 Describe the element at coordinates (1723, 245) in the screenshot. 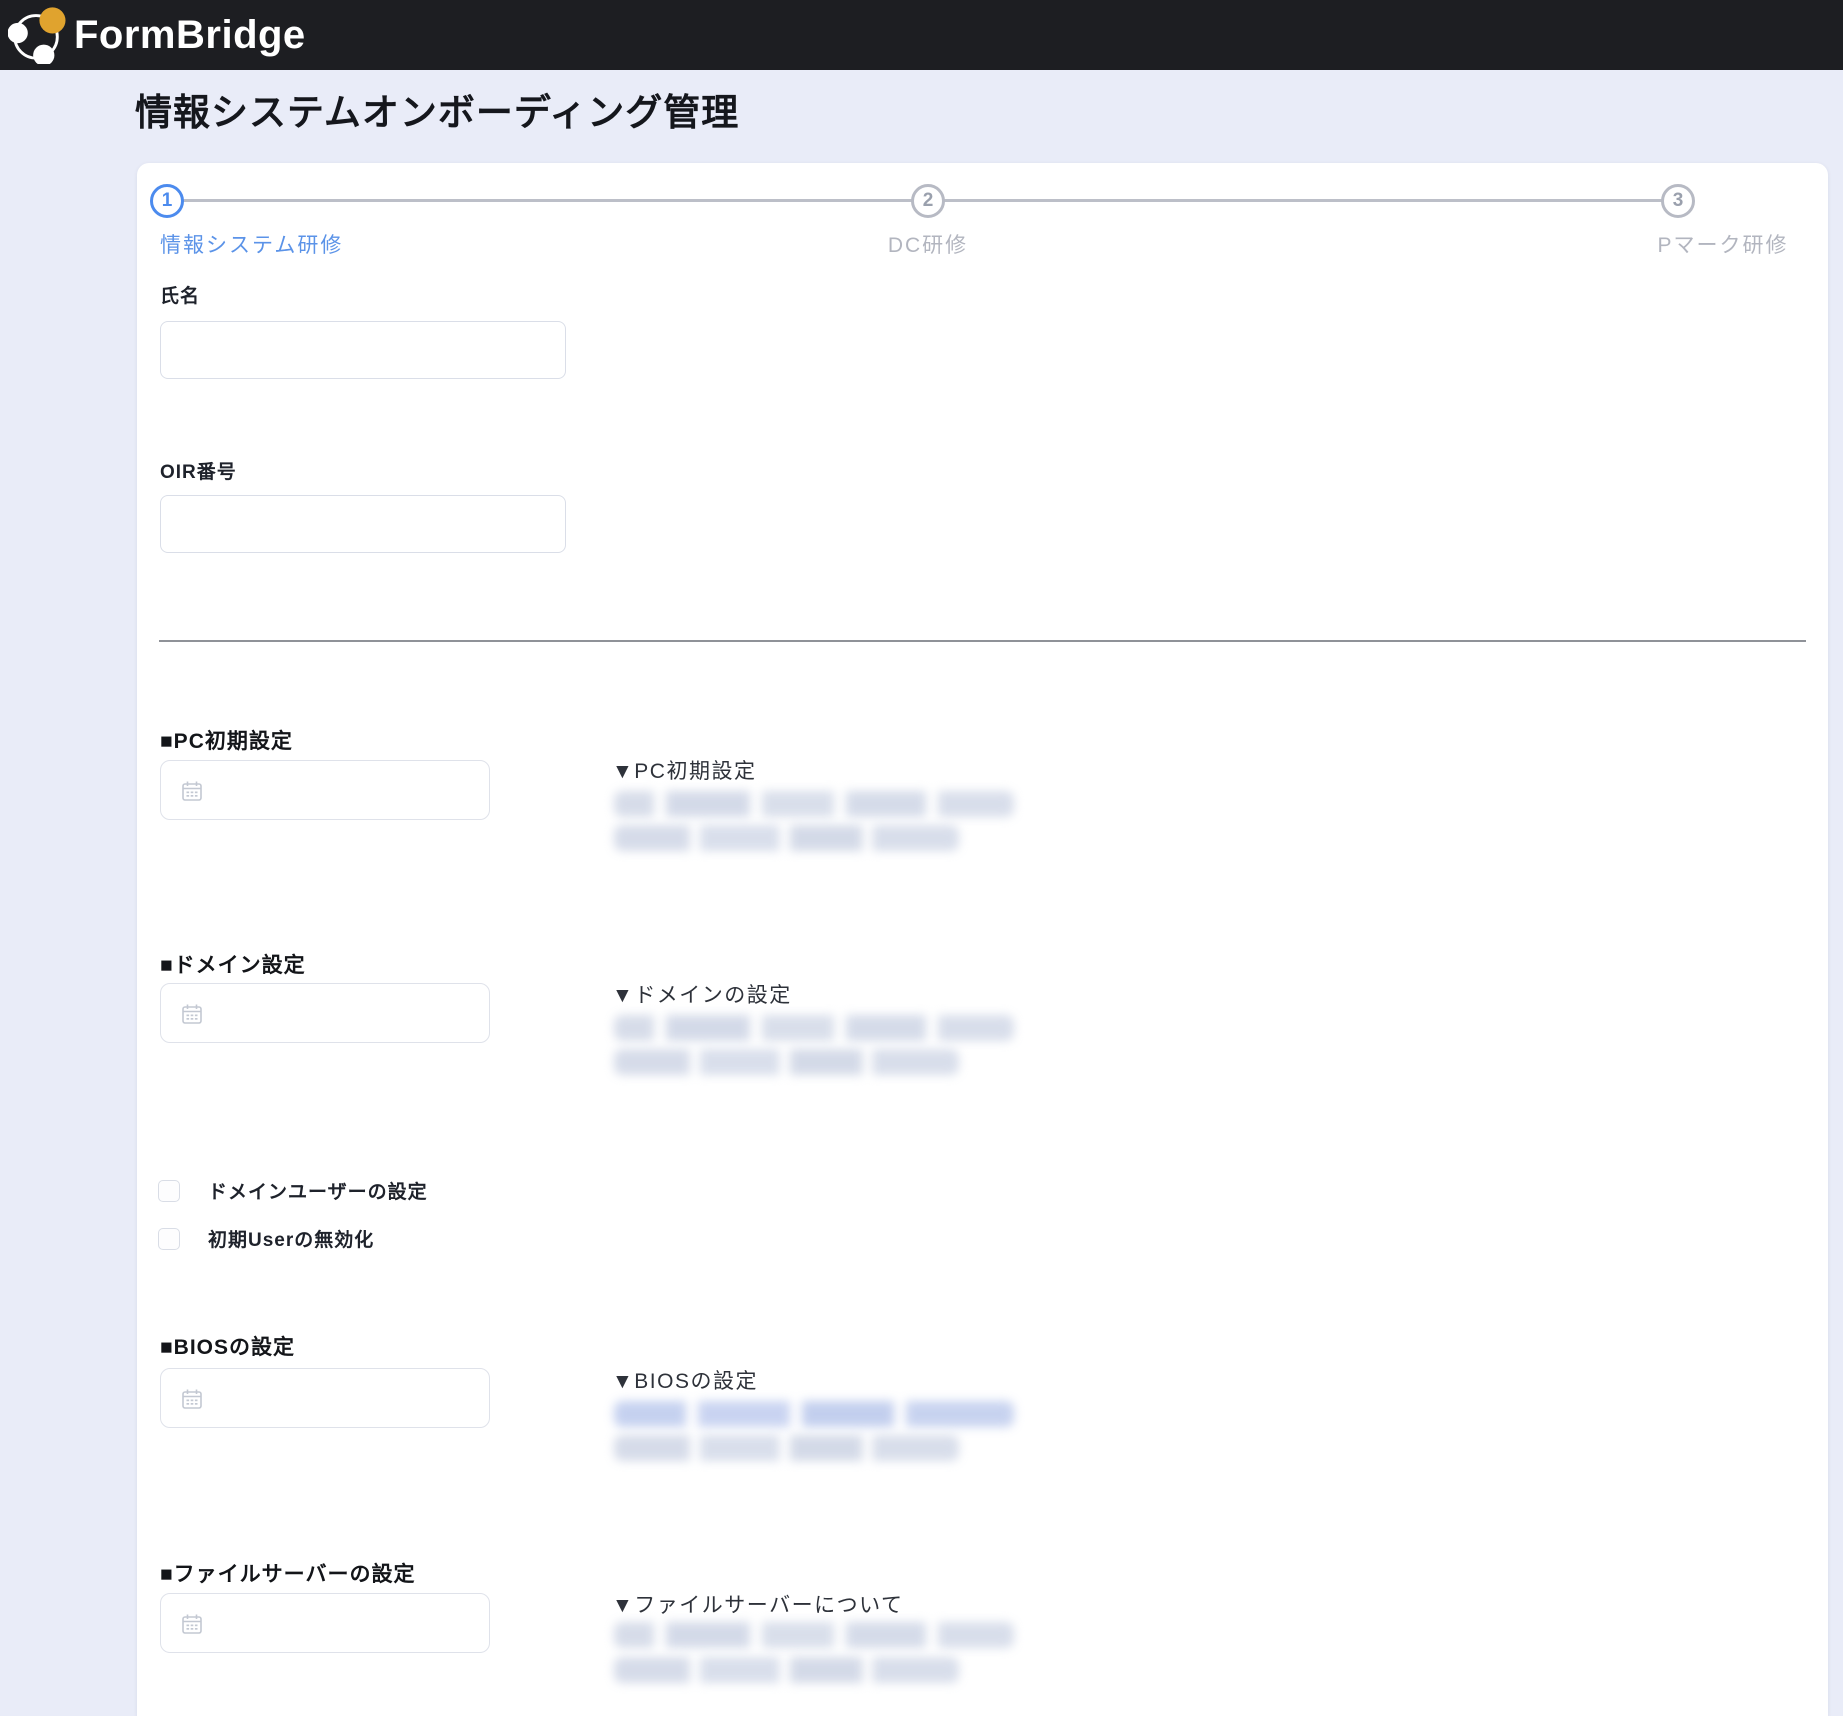

I see `step-3-label: Pマーク研修` at that location.